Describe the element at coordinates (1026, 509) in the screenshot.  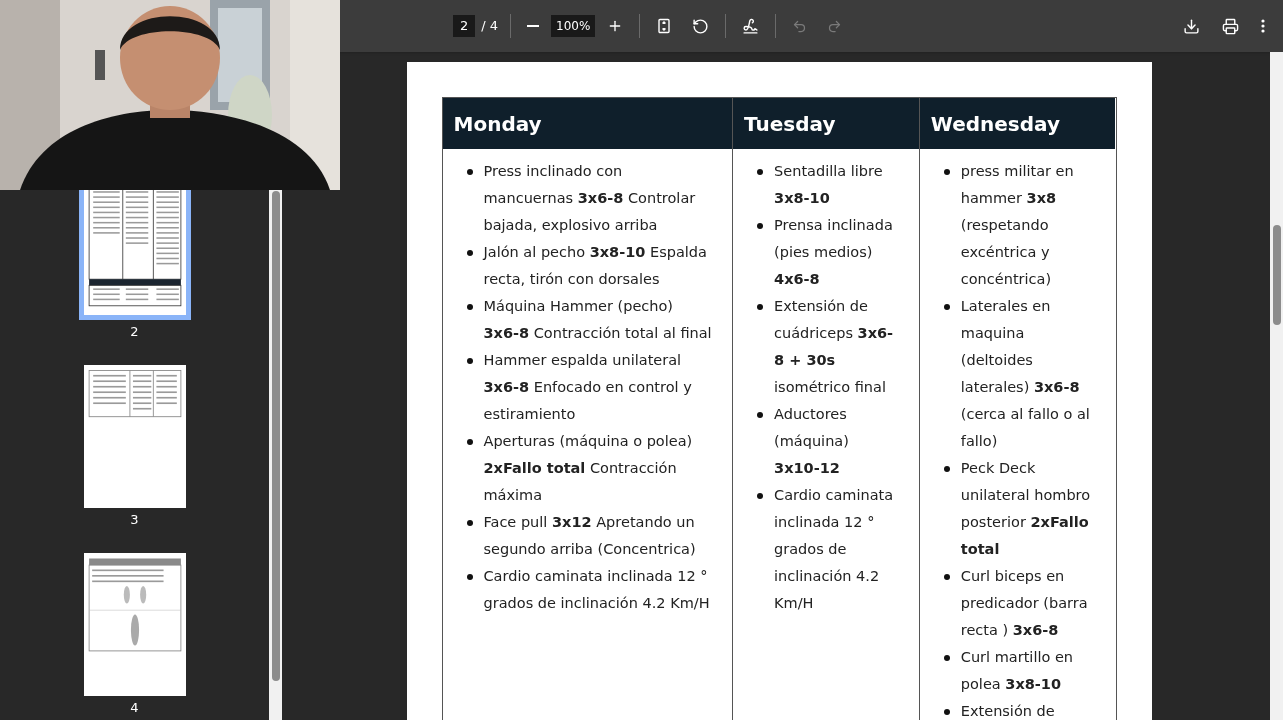
I see `exercise-text: Peck Deck unilateral hombro posterior 2xFallo total` at that location.